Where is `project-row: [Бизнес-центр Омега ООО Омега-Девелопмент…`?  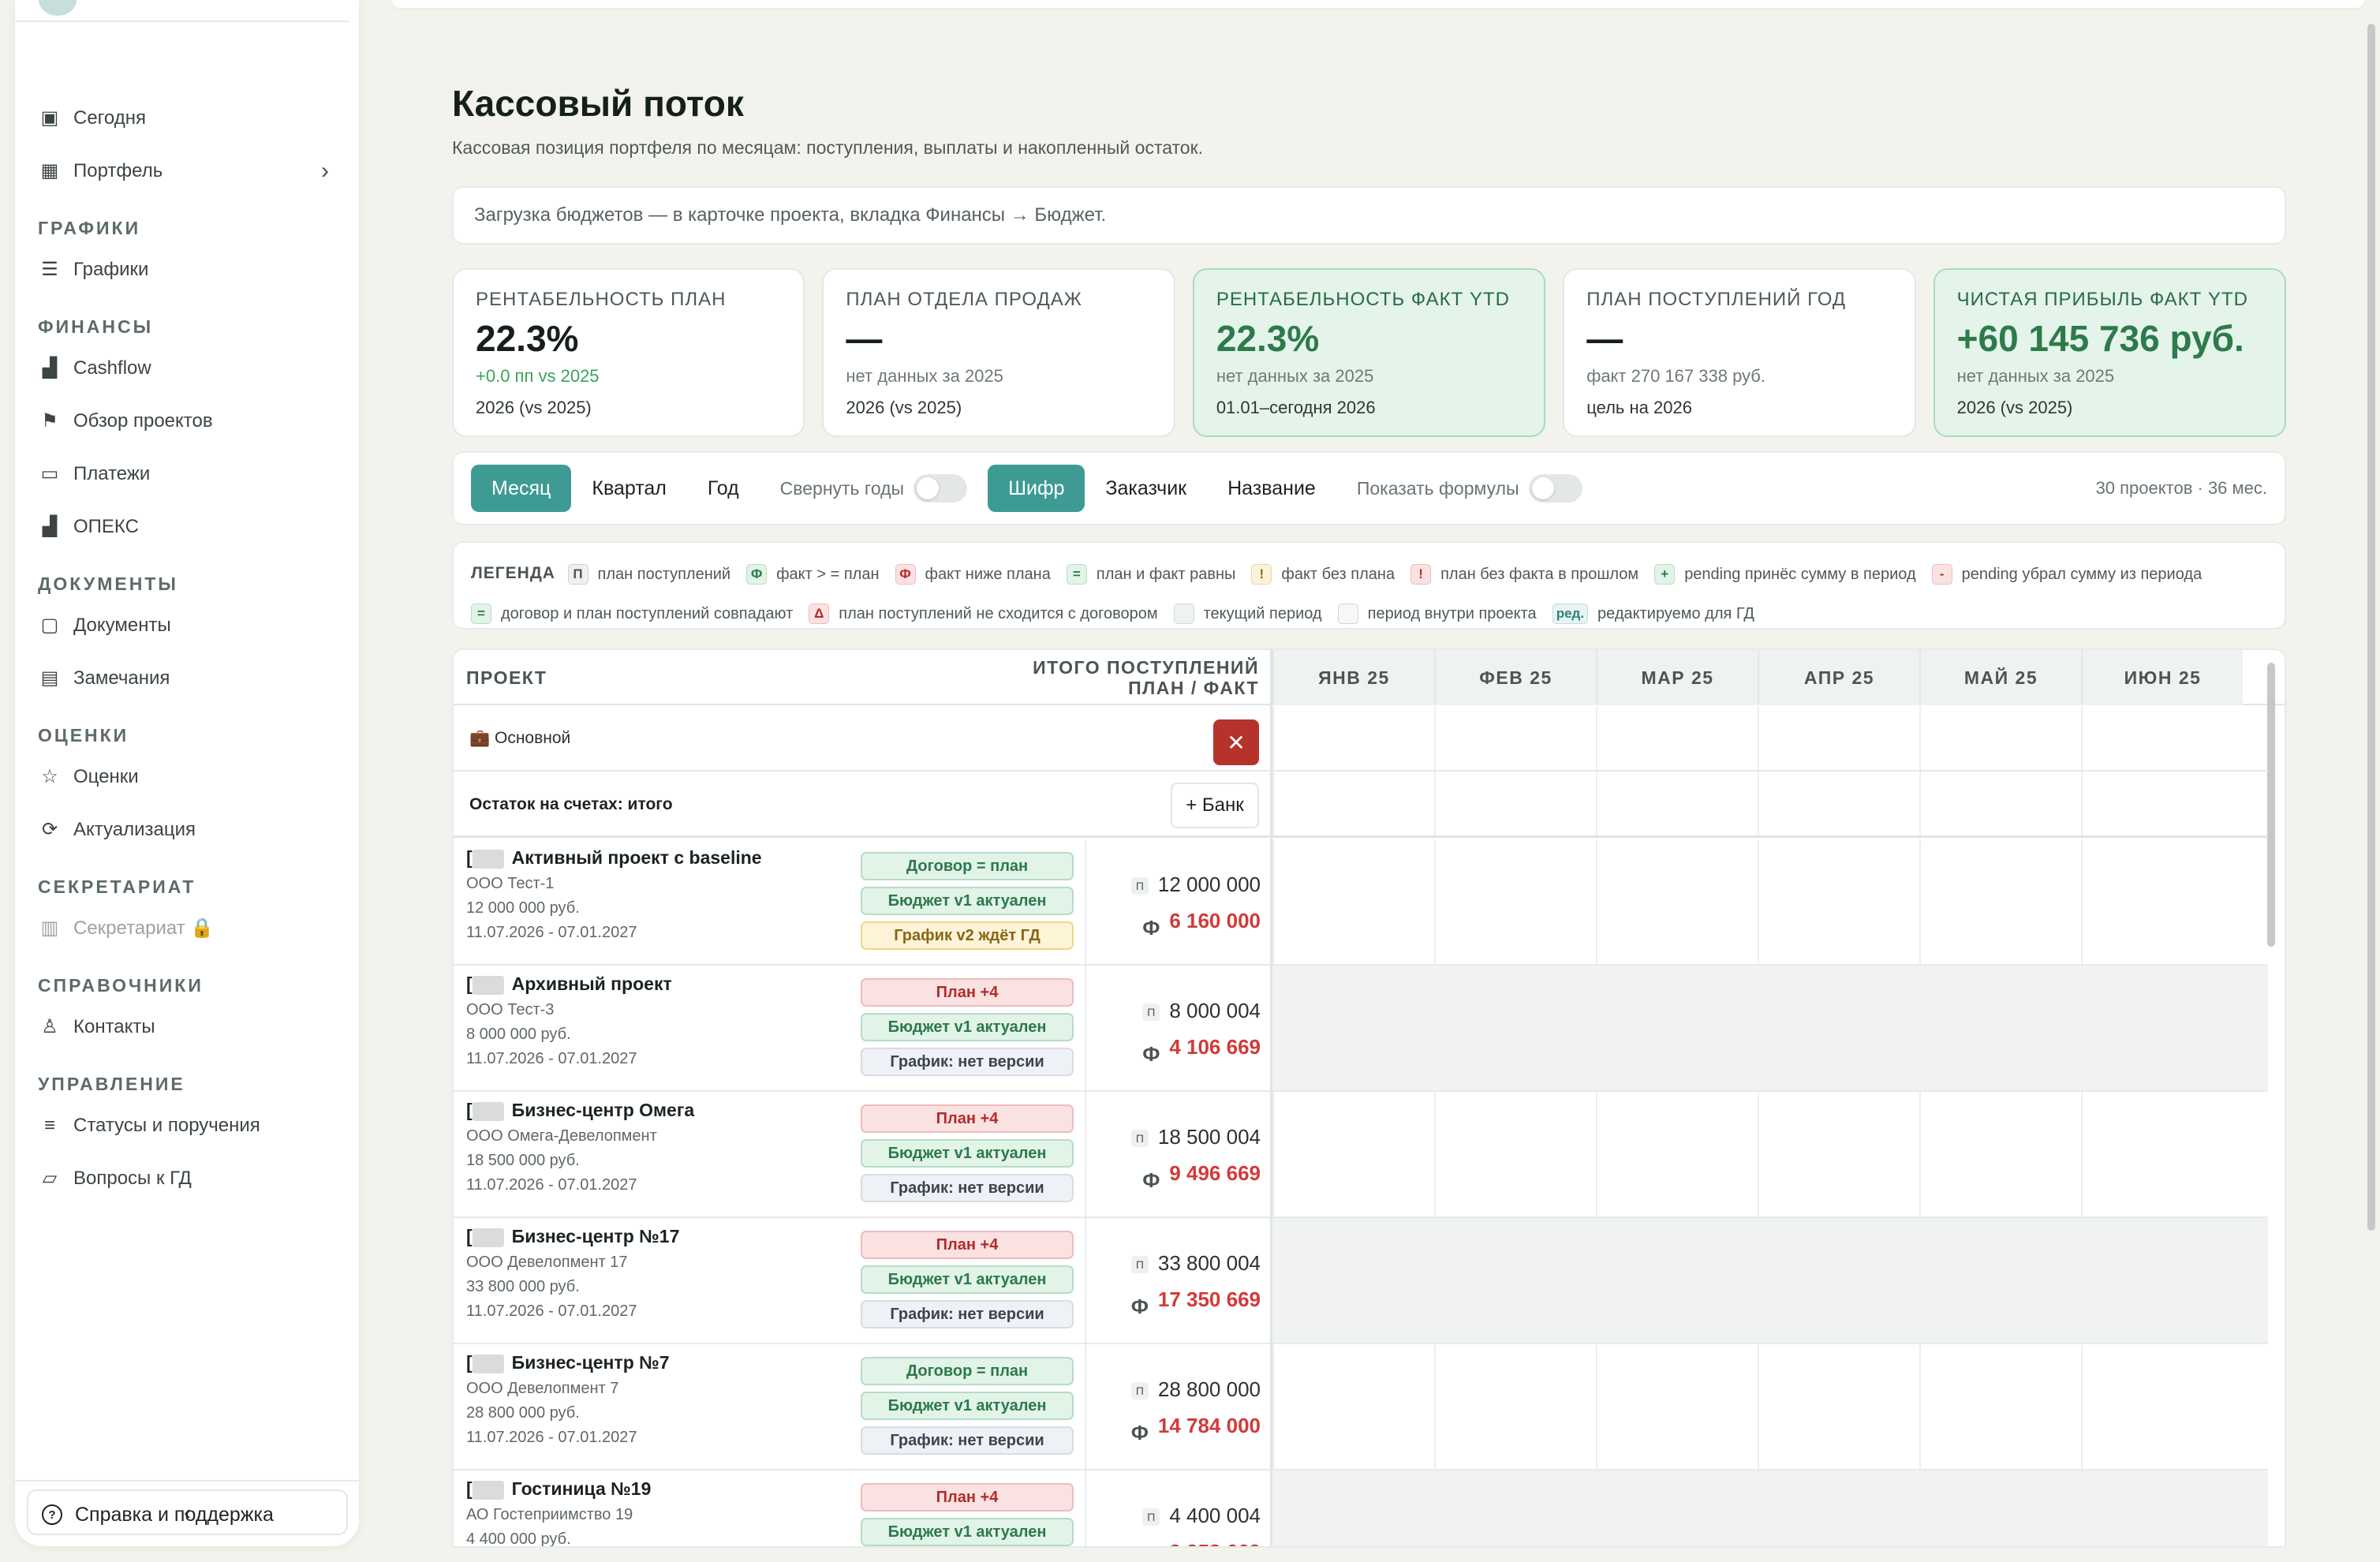 project-row: [Бизнес-центр Омега ООО Омега-Девелопмент… is located at coordinates (862, 1155).